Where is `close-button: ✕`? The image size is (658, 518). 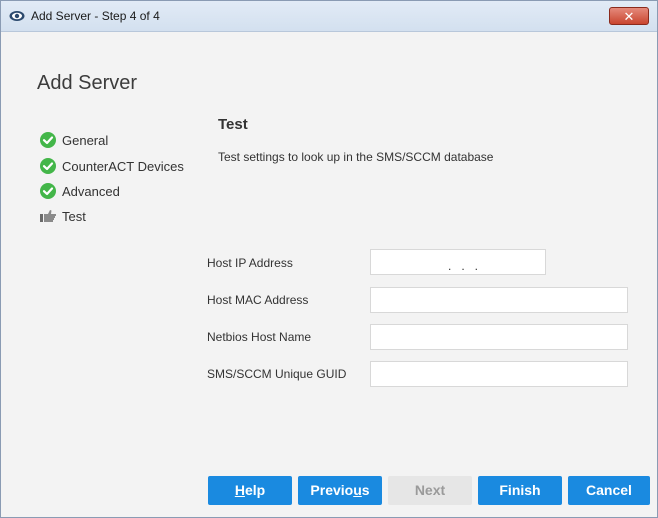 close-button: ✕ is located at coordinates (629, 16).